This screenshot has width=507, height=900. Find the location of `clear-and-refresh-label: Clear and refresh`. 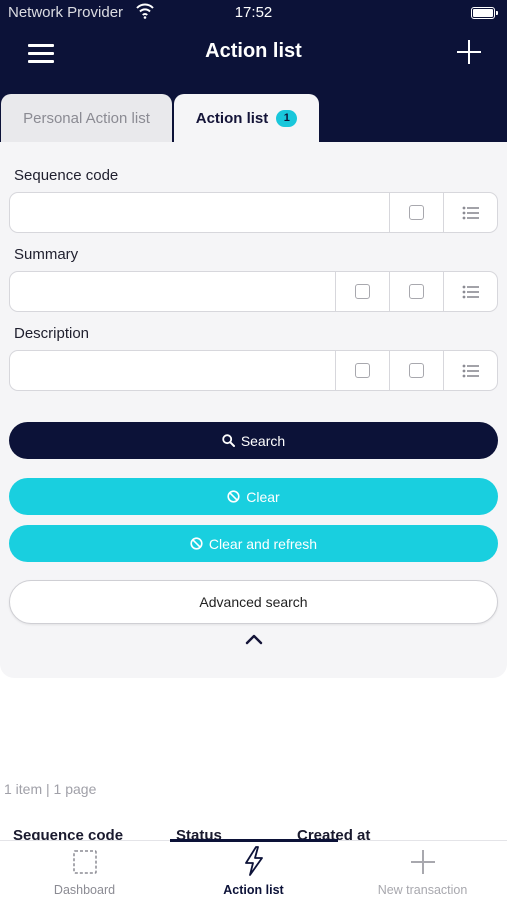

clear-and-refresh-label: Clear and refresh is located at coordinates (263, 543).